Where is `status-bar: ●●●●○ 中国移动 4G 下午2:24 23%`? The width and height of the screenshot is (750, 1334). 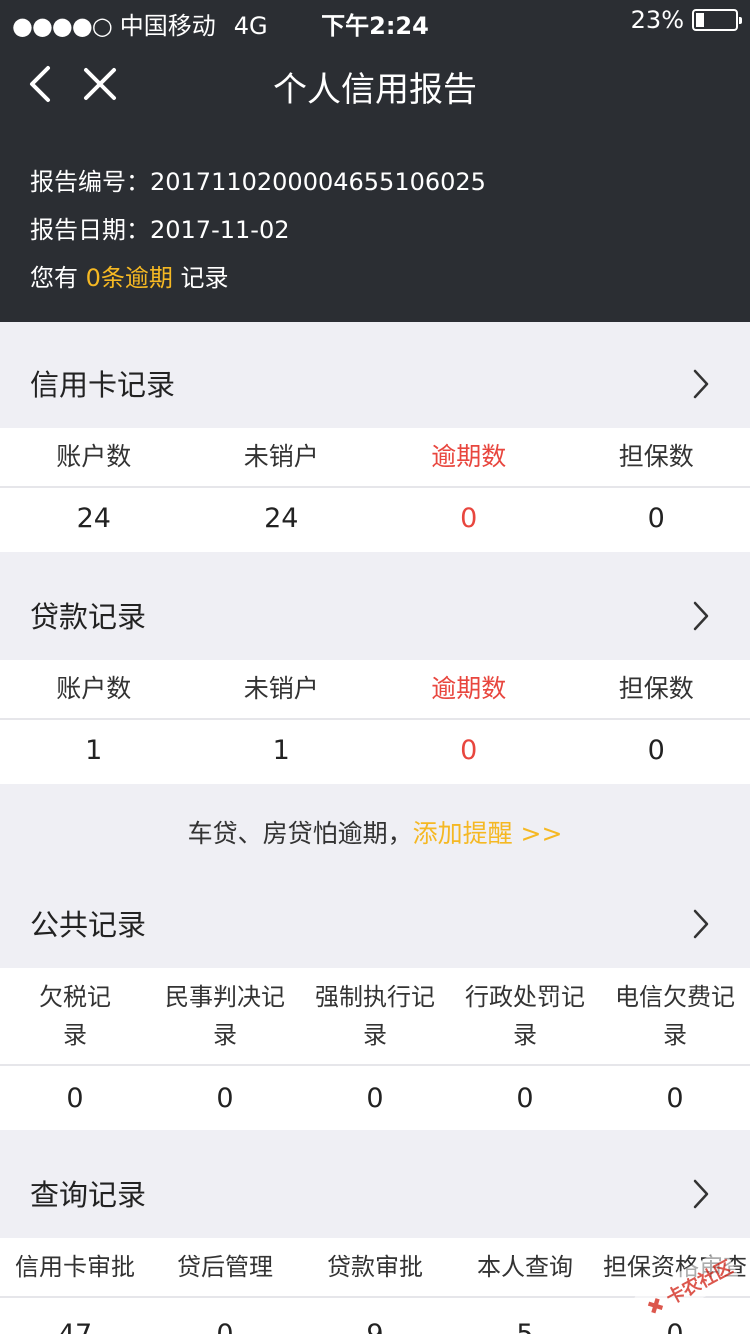
status-bar: ●●●●○ 中国移动 4G 下午2:24 23% is located at coordinates (375, 20).